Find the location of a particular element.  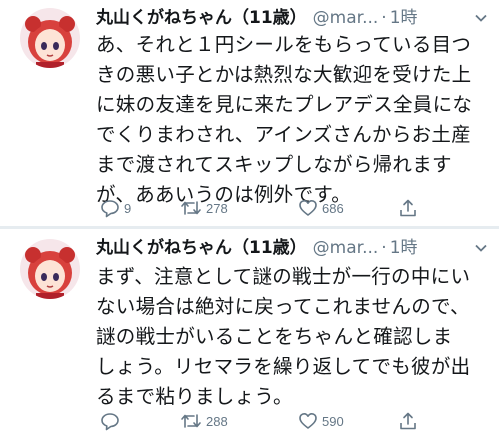

action-bar: 288 590 is located at coordinates (265, 421).